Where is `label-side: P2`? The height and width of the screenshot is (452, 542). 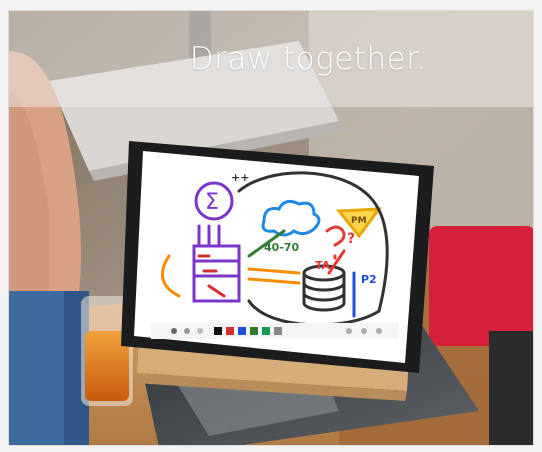 label-side: P2 is located at coordinates (369, 279).